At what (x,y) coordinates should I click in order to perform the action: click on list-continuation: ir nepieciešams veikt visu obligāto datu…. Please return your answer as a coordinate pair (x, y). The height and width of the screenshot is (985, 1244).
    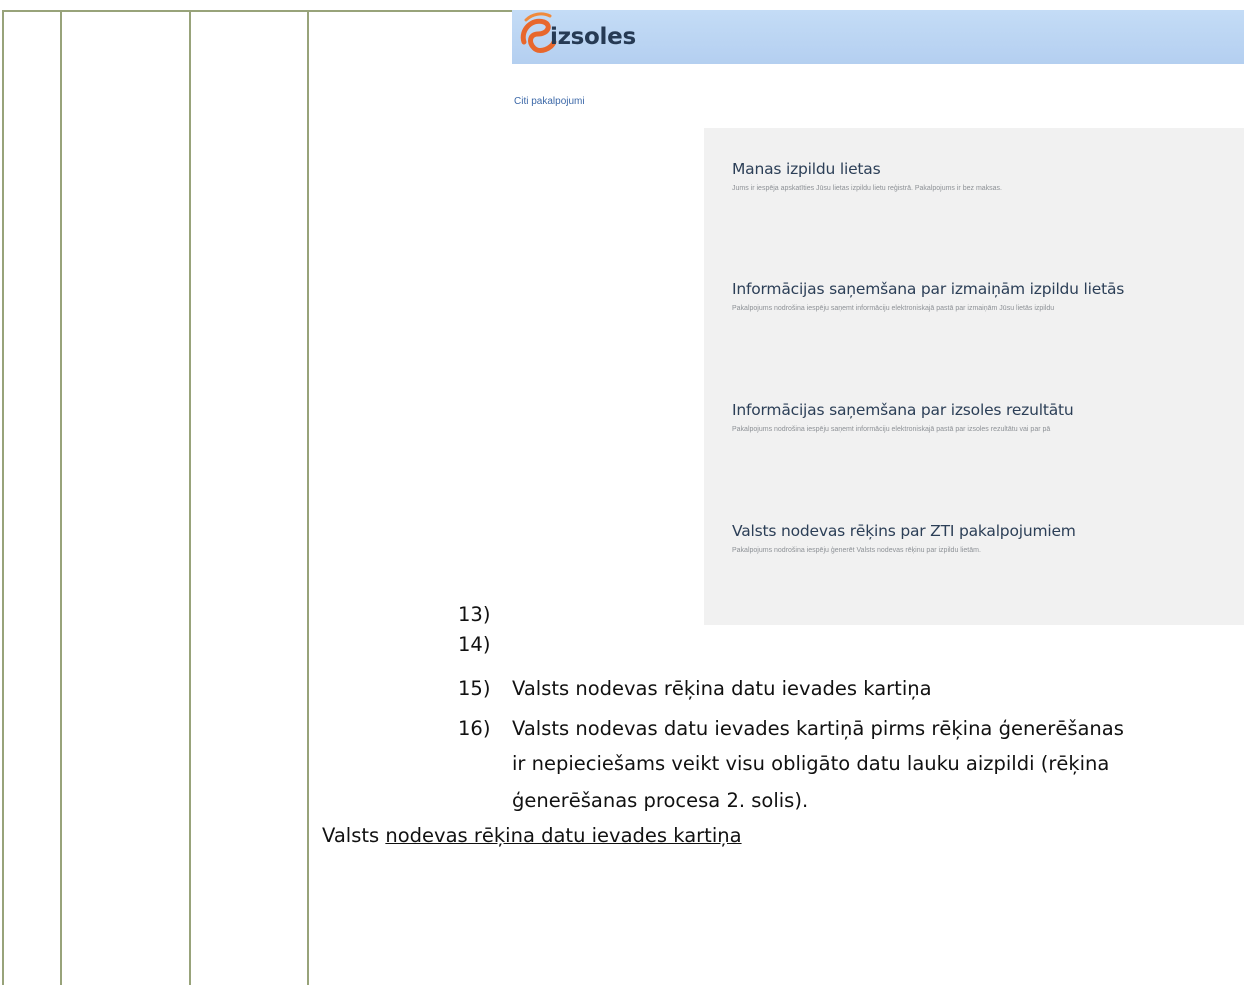
    Looking at the image, I should click on (811, 763).